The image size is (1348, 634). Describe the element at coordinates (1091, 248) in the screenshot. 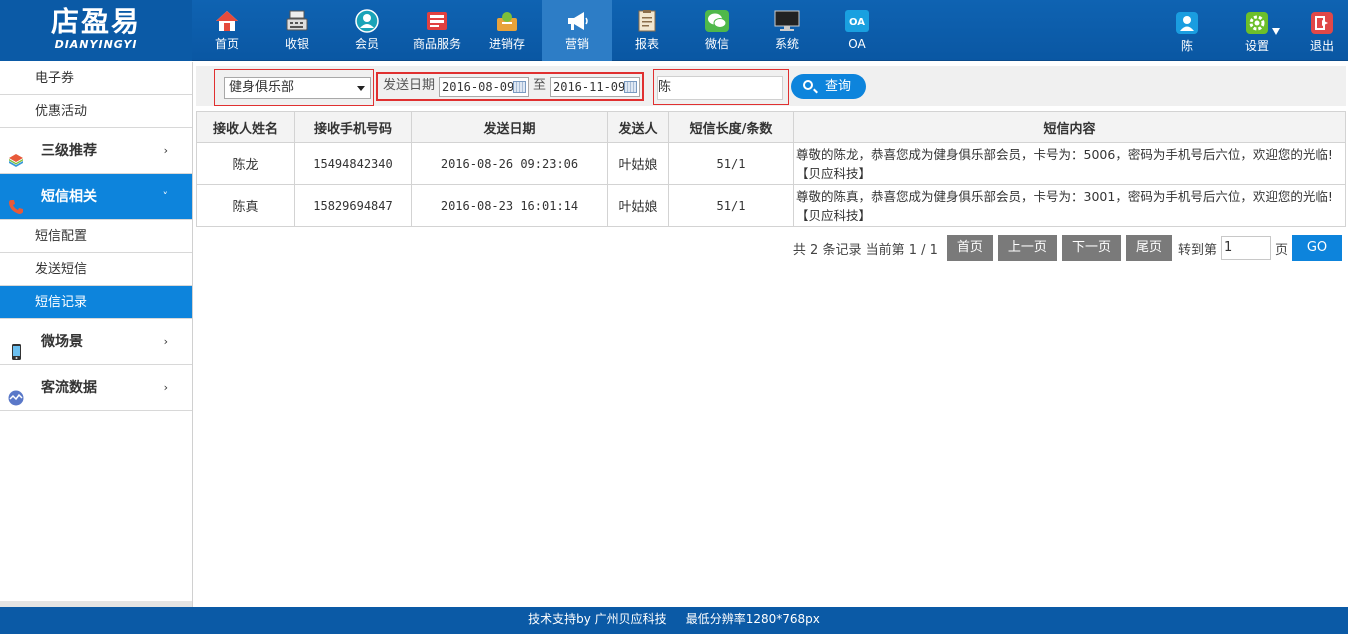

I see `next-page-button: 下一页` at that location.